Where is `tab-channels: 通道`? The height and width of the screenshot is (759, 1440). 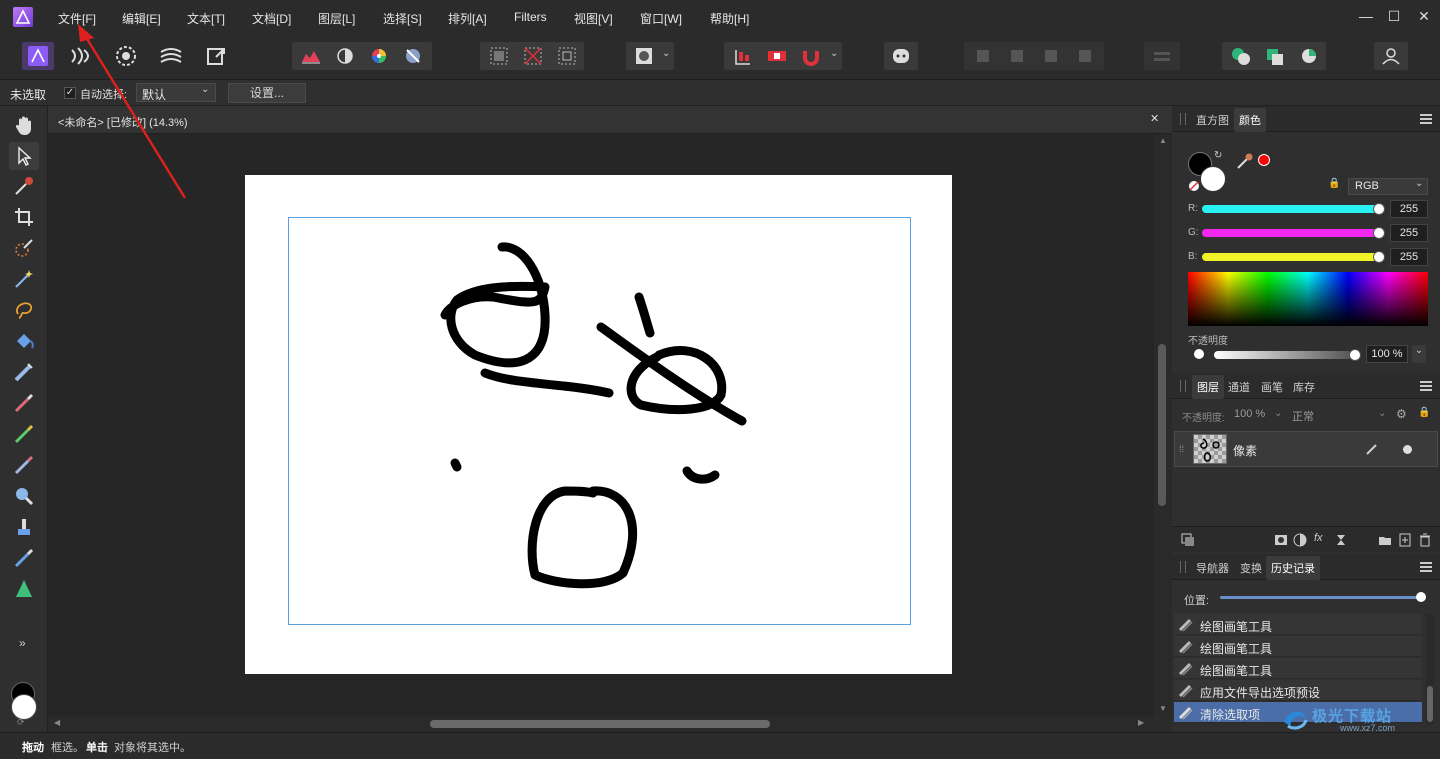 tab-channels: 通道 is located at coordinates (1239, 387).